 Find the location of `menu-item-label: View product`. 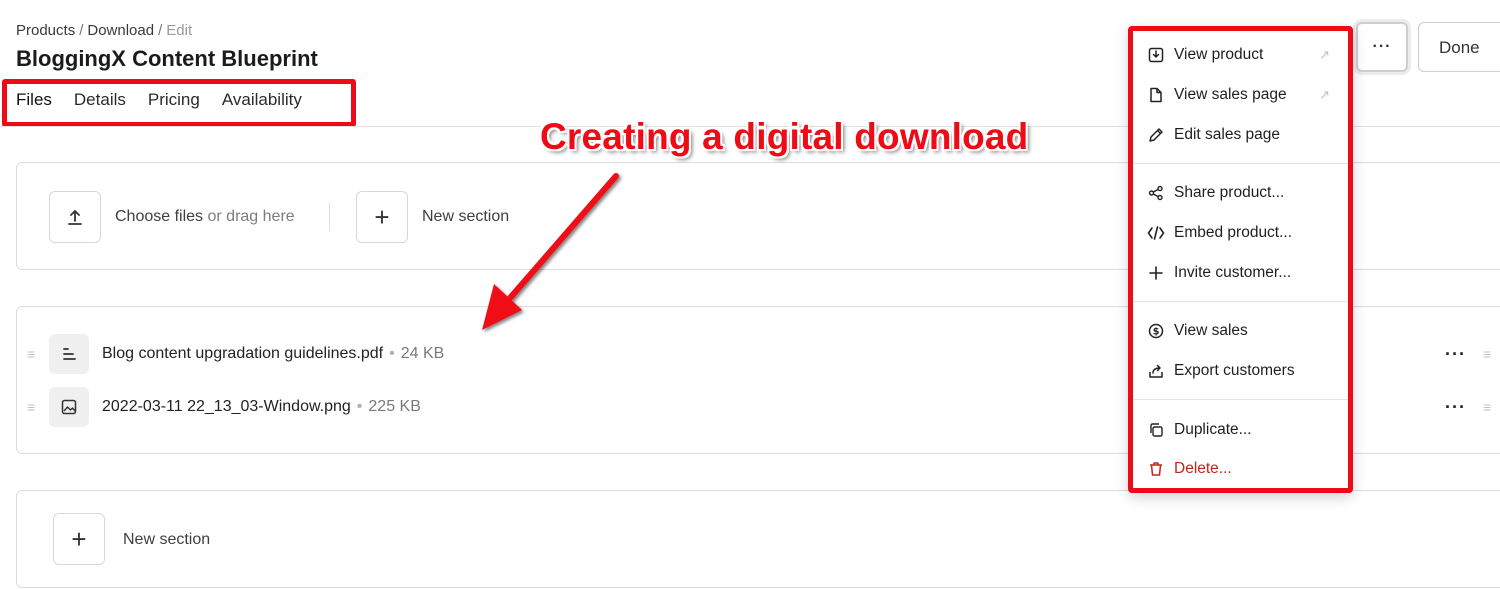

menu-item-label: View product is located at coordinates (1219, 54).